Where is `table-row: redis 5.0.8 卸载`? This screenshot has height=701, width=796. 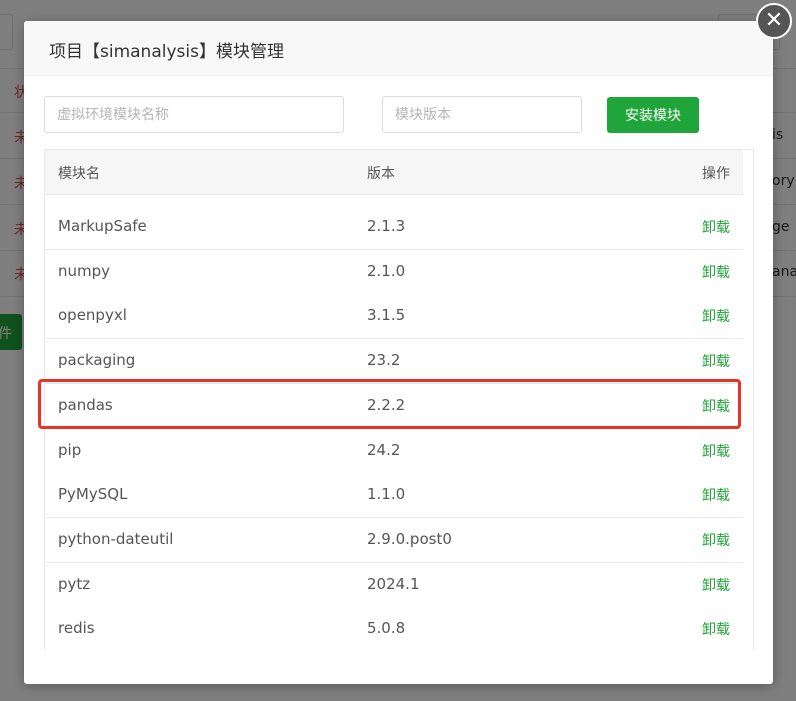
table-row: redis 5.0.8 卸载 is located at coordinates (394, 628).